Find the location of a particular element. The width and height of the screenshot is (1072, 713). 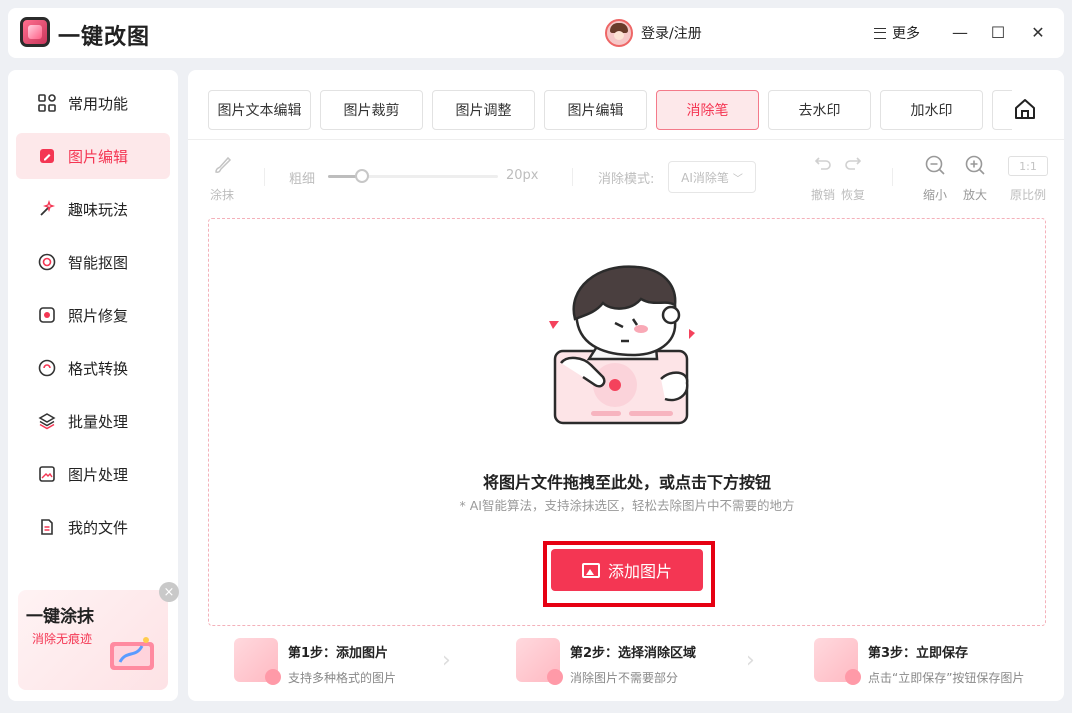

thickness-slider is located at coordinates (413, 176).